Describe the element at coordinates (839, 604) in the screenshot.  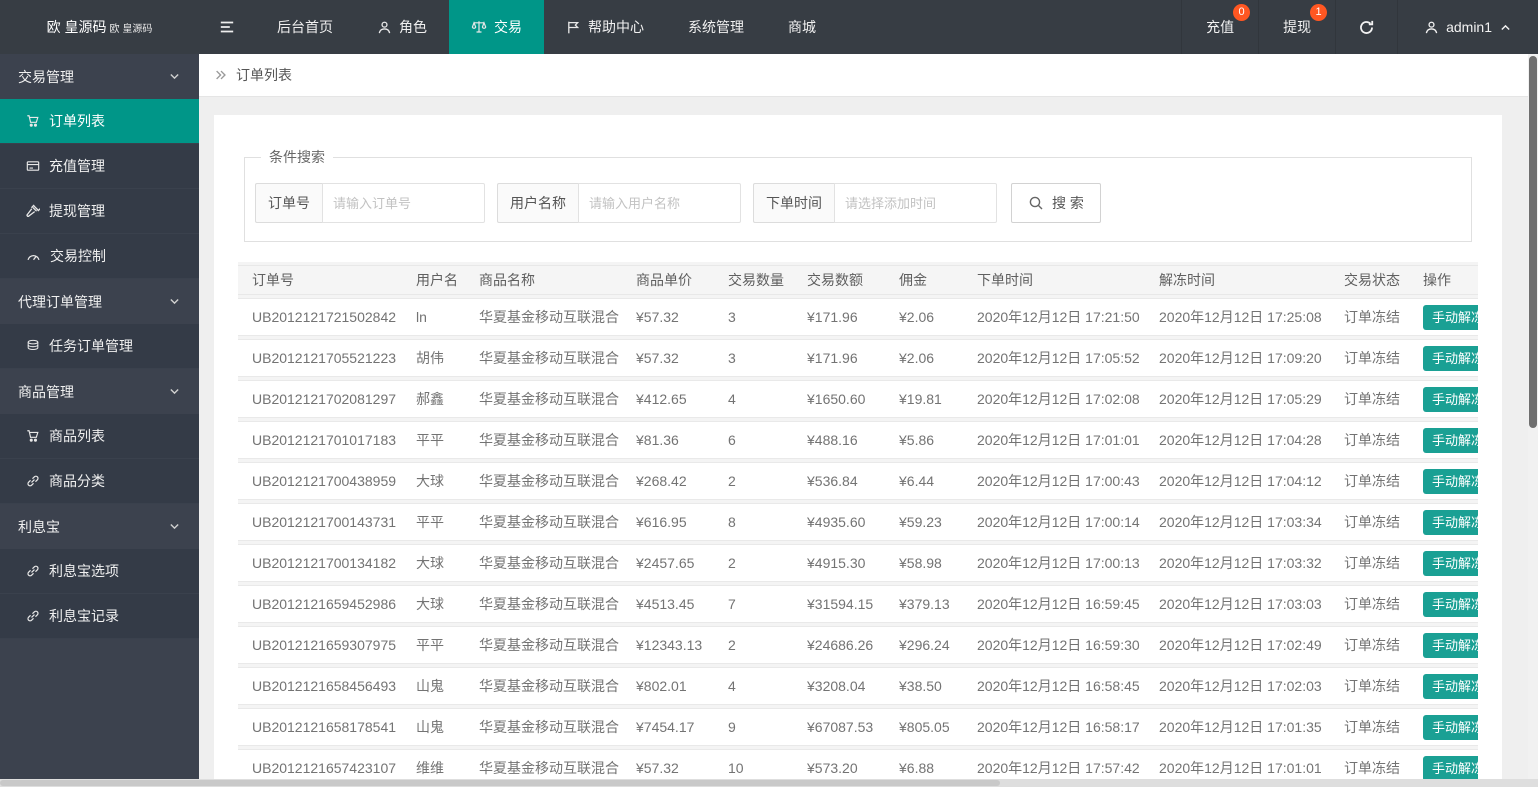
I see `cell-amount: ¥31594.15` at that location.